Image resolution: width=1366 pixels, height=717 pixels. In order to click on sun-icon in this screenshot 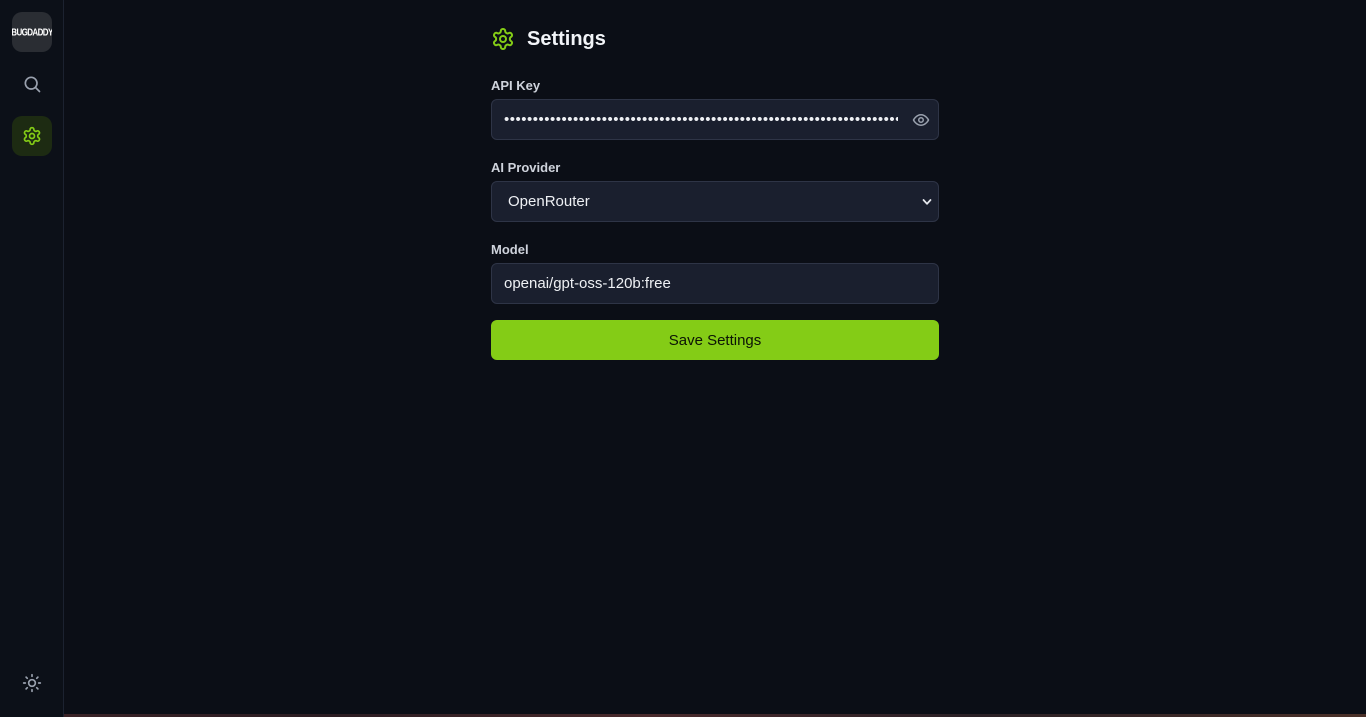, I will do `click(32, 683)`.